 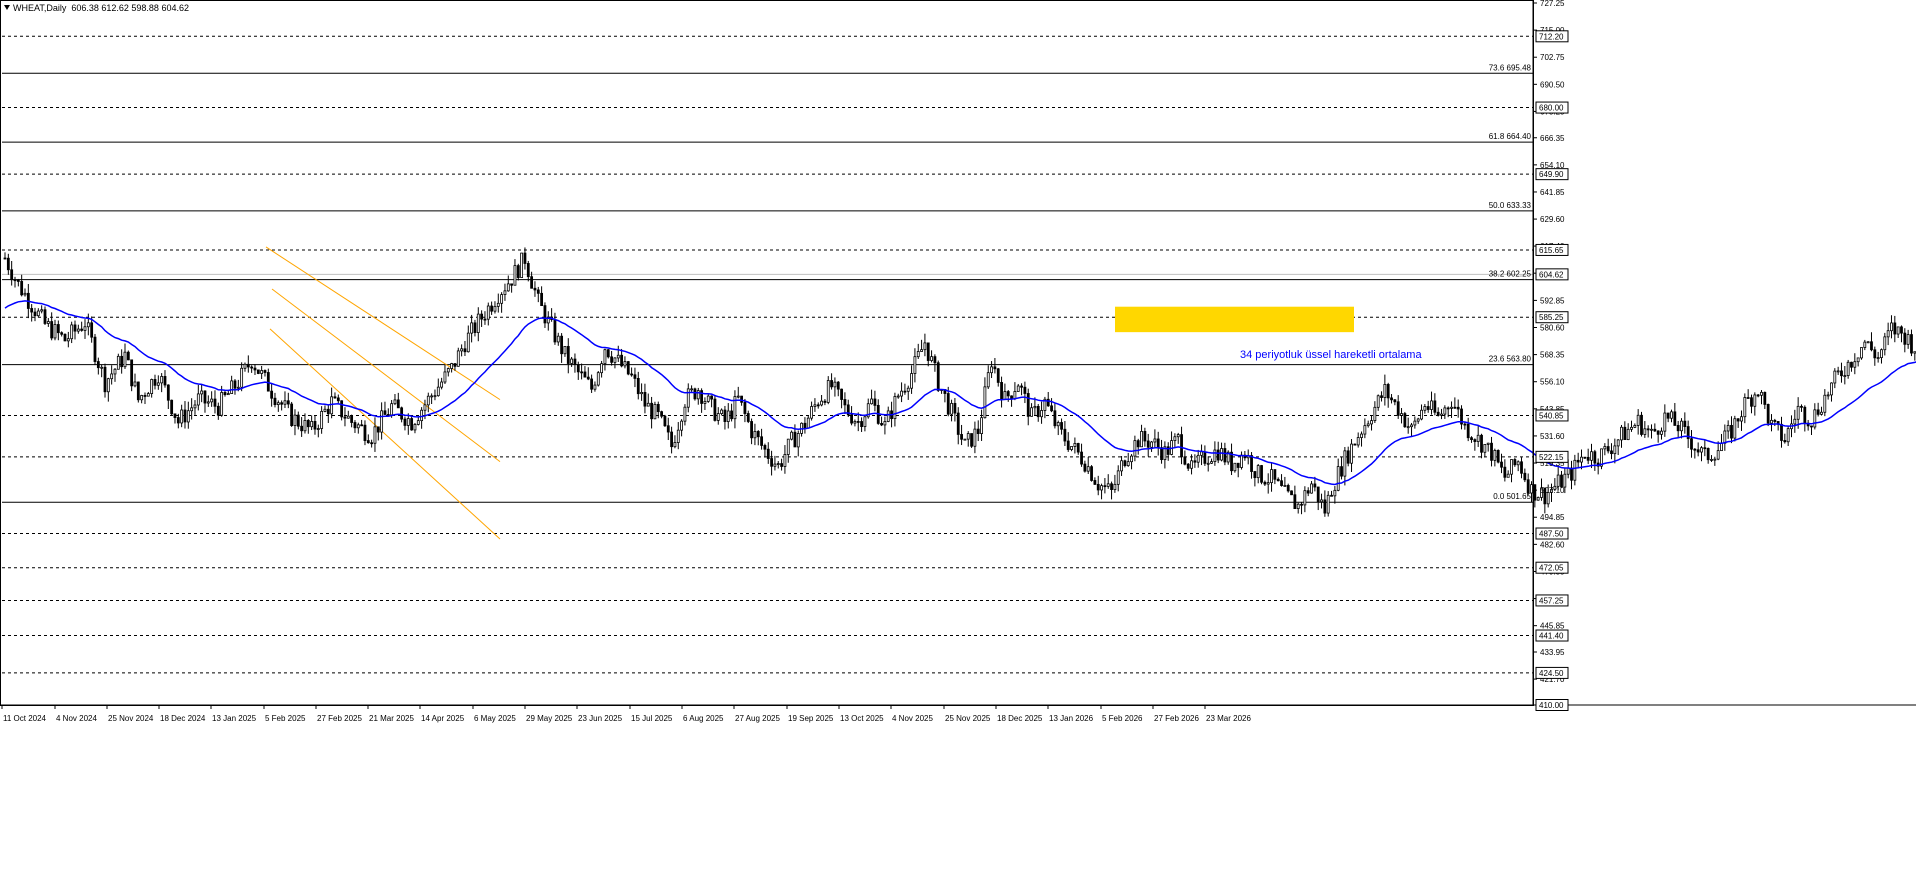 I want to click on fibonacci-label: 0.0 501.65, so click(x=1512, y=496).